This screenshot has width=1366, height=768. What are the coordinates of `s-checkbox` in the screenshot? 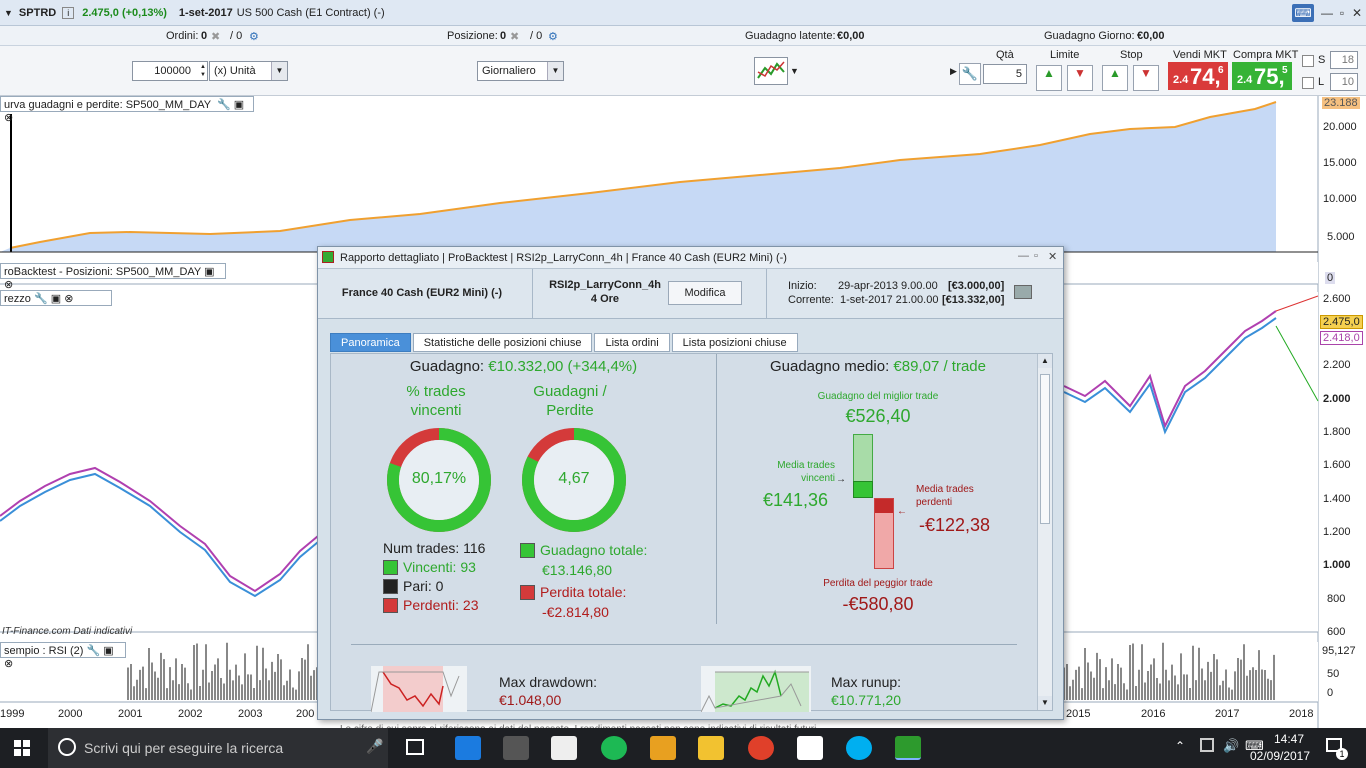 It's located at (1308, 61).